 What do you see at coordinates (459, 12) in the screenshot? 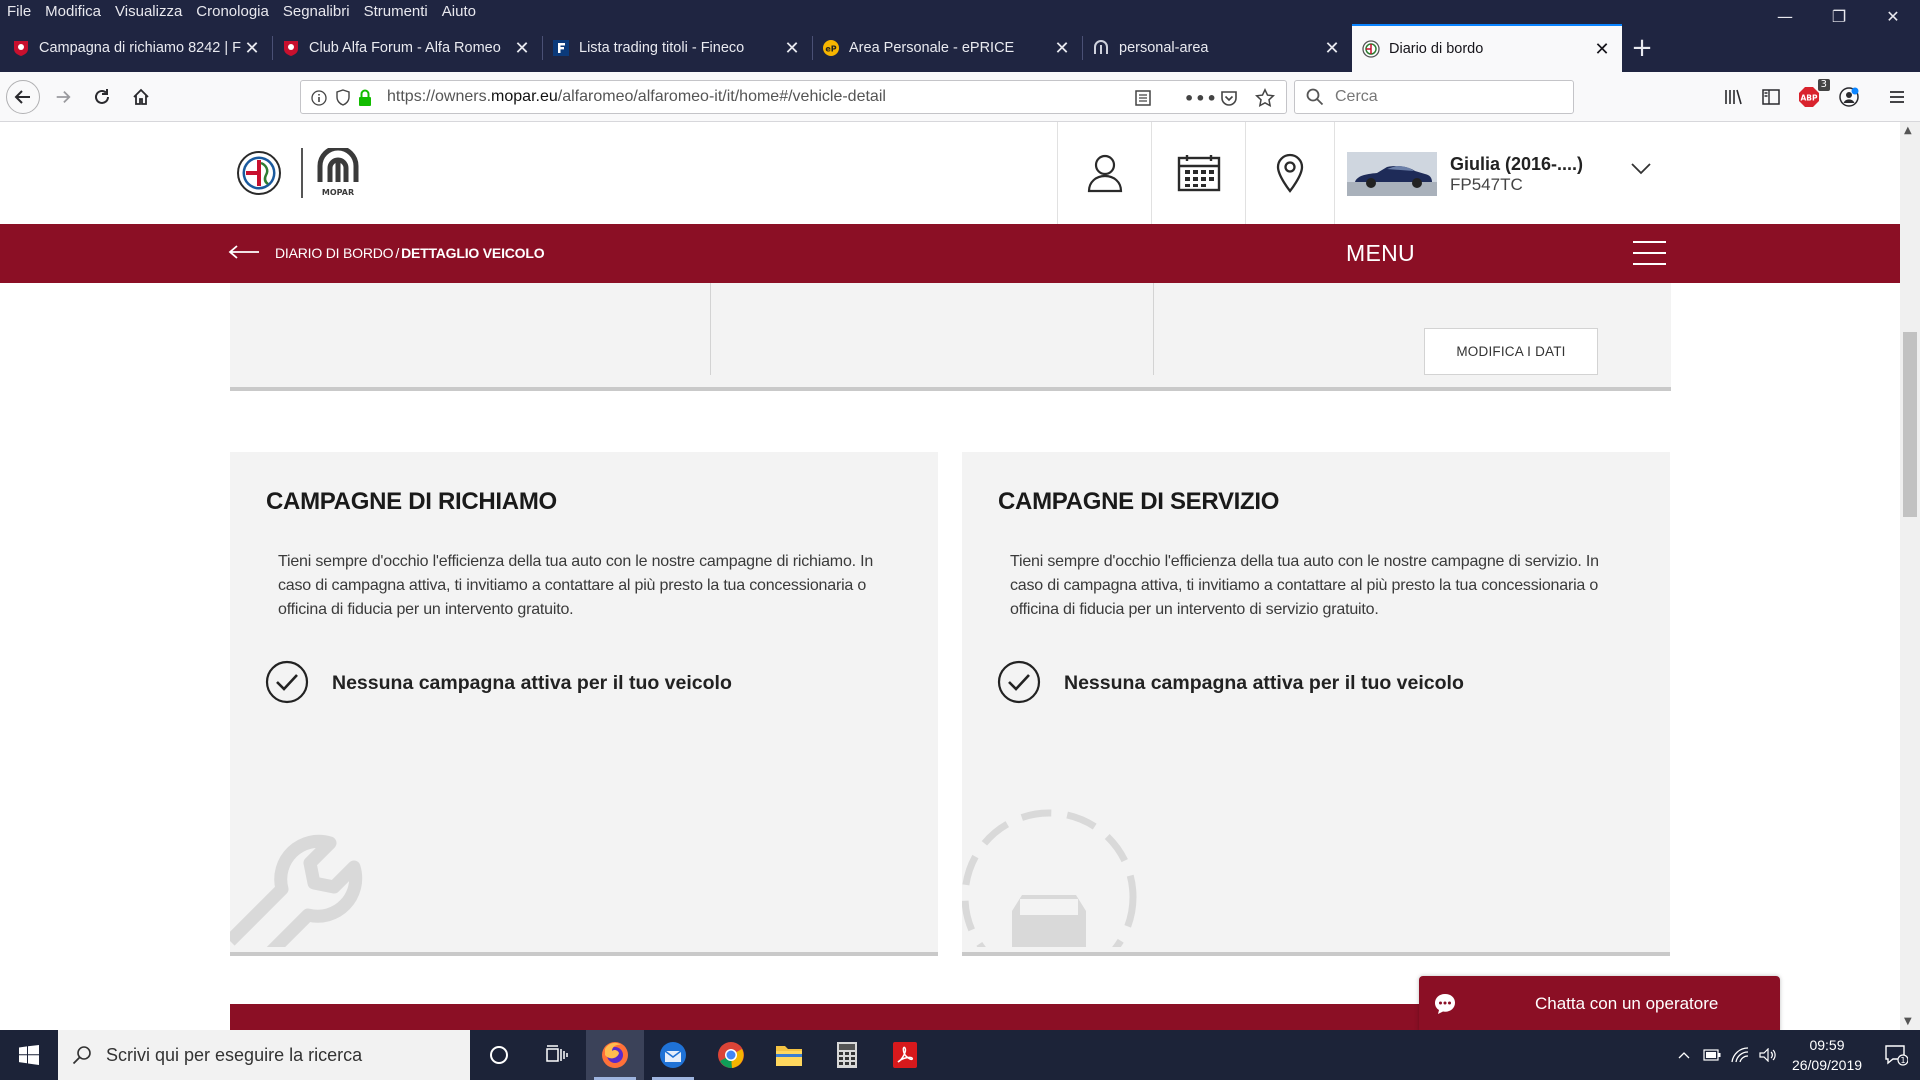
I see `menu-aiuto: Aiuto` at bounding box center [459, 12].